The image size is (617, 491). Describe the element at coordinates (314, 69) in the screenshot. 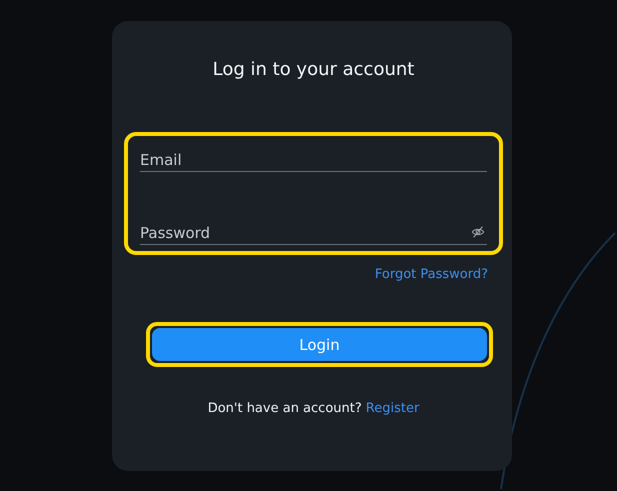

I see `login-title: Log in to your account` at that location.